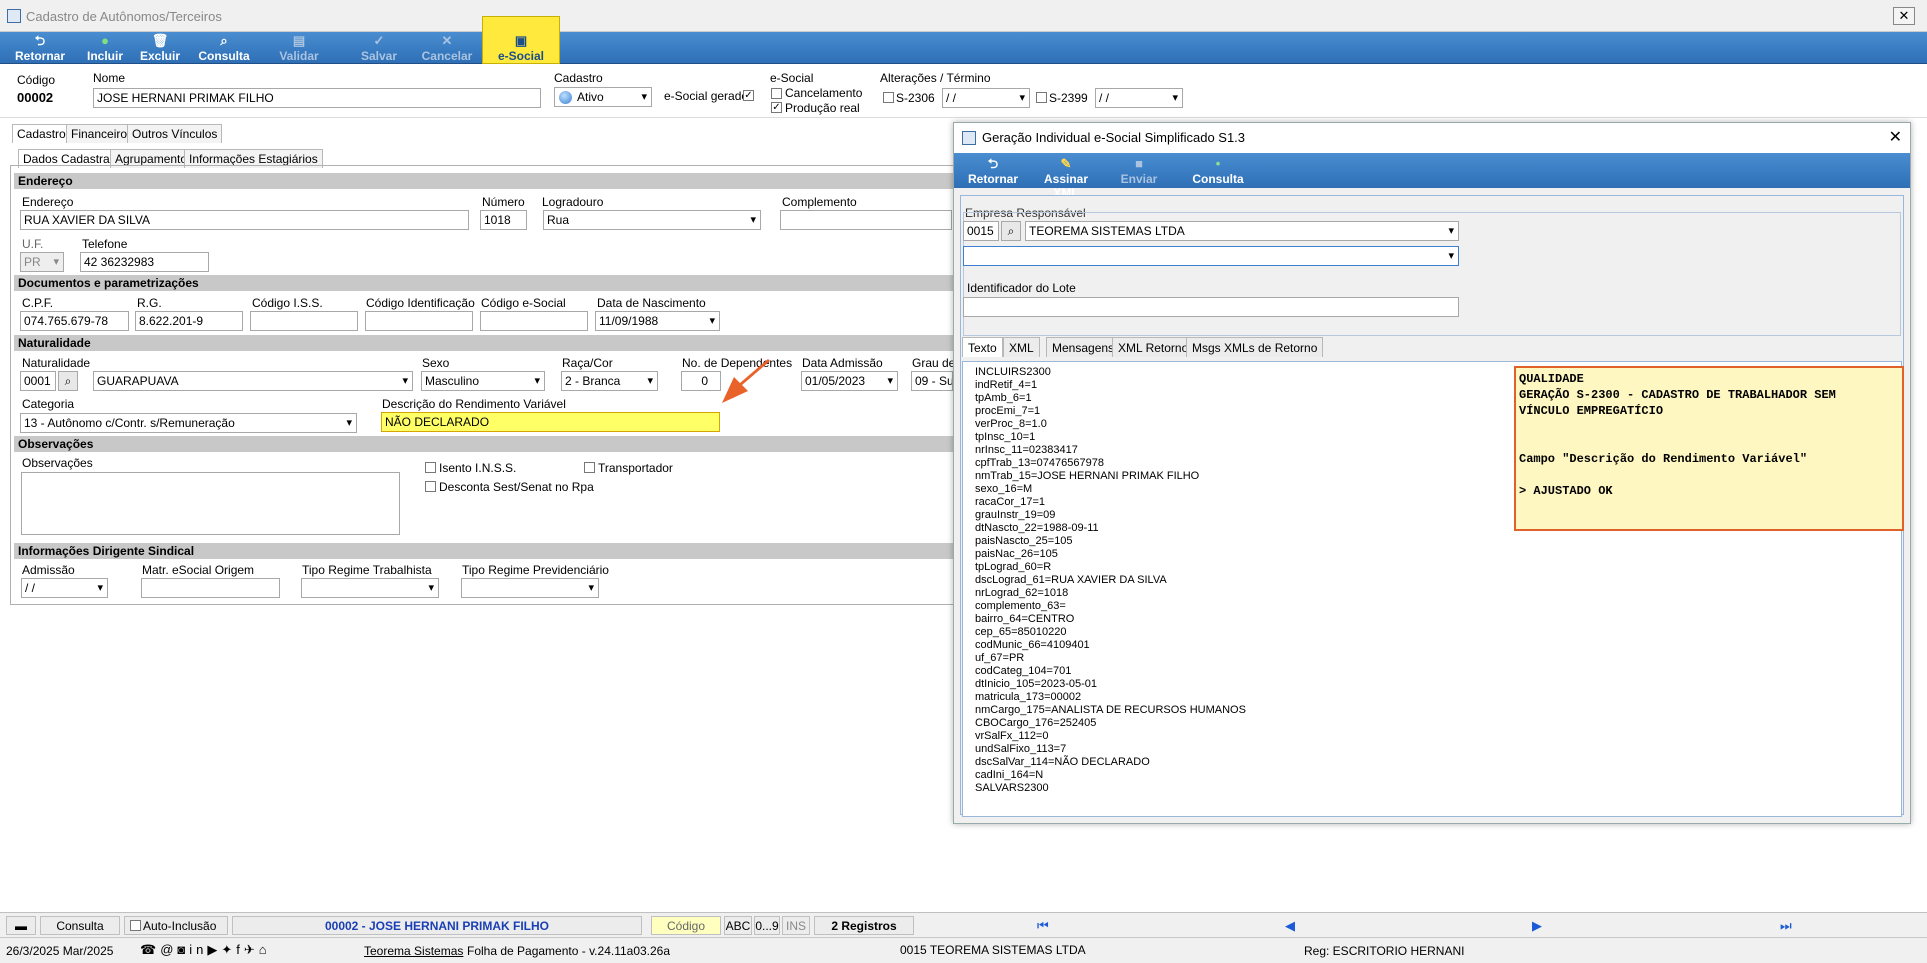 This screenshot has height=963, width=1927. Describe the element at coordinates (1083, 347) in the screenshot. I see `tab-mensagens: Mensagens` at that location.